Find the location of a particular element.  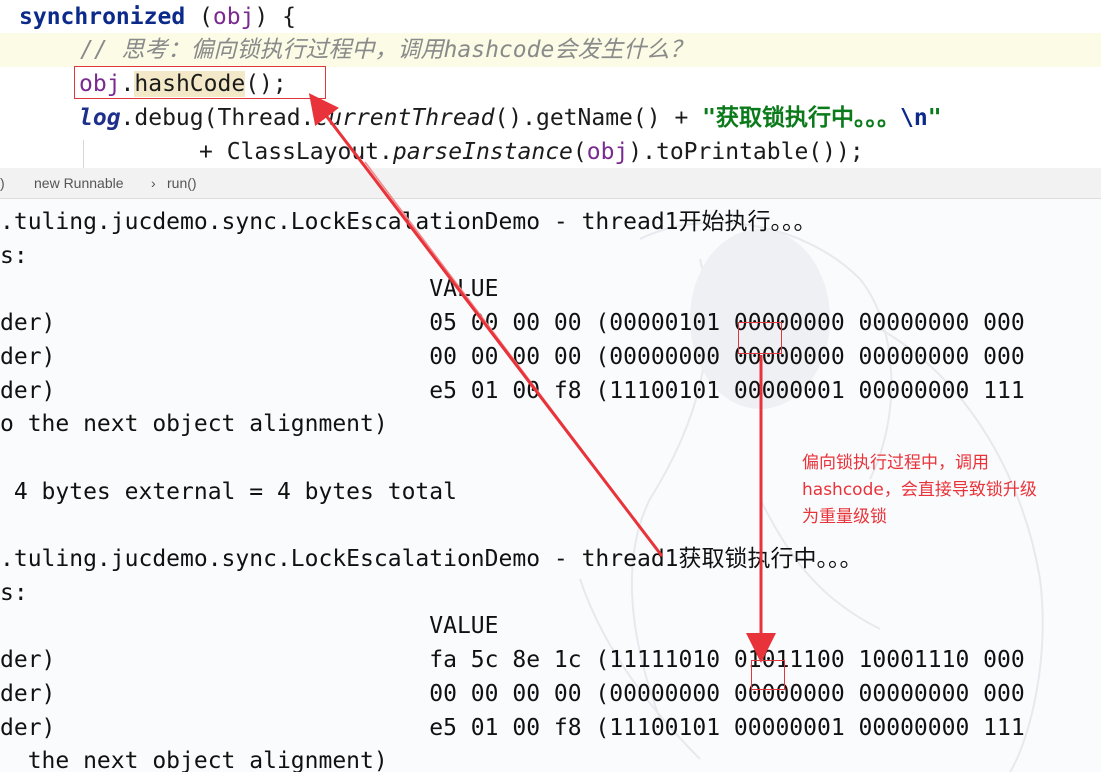

string-literal-end: " is located at coordinates (934, 118).